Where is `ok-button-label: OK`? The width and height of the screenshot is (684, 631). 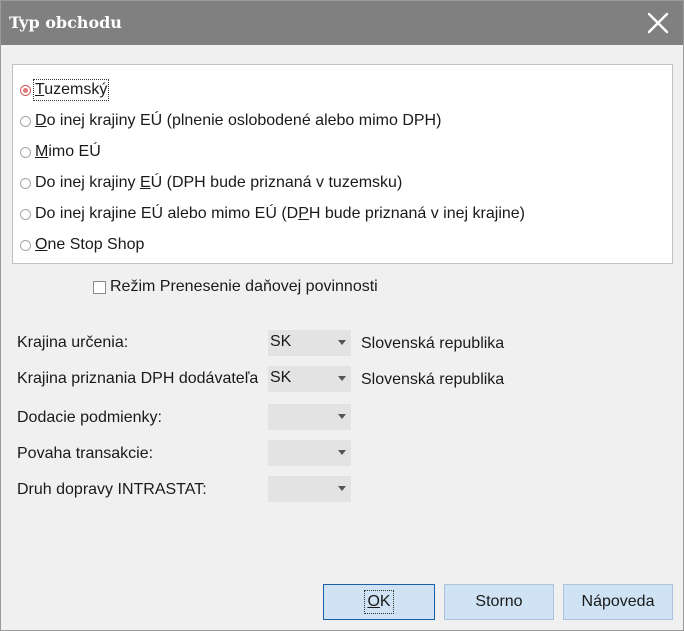 ok-button-label: OK is located at coordinates (379, 602).